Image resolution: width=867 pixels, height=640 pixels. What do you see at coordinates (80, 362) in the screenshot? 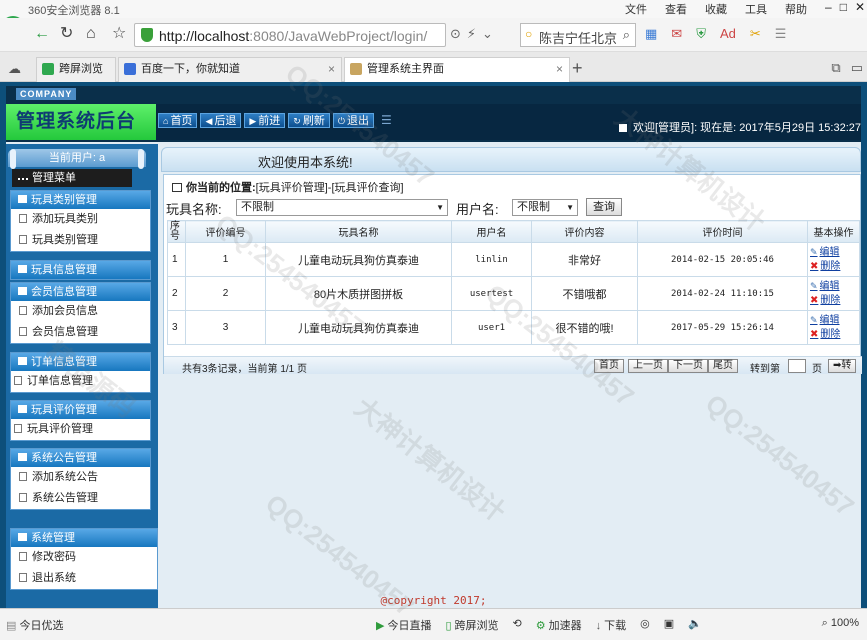
I see `group-title: 订单信息管理` at bounding box center [80, 362].